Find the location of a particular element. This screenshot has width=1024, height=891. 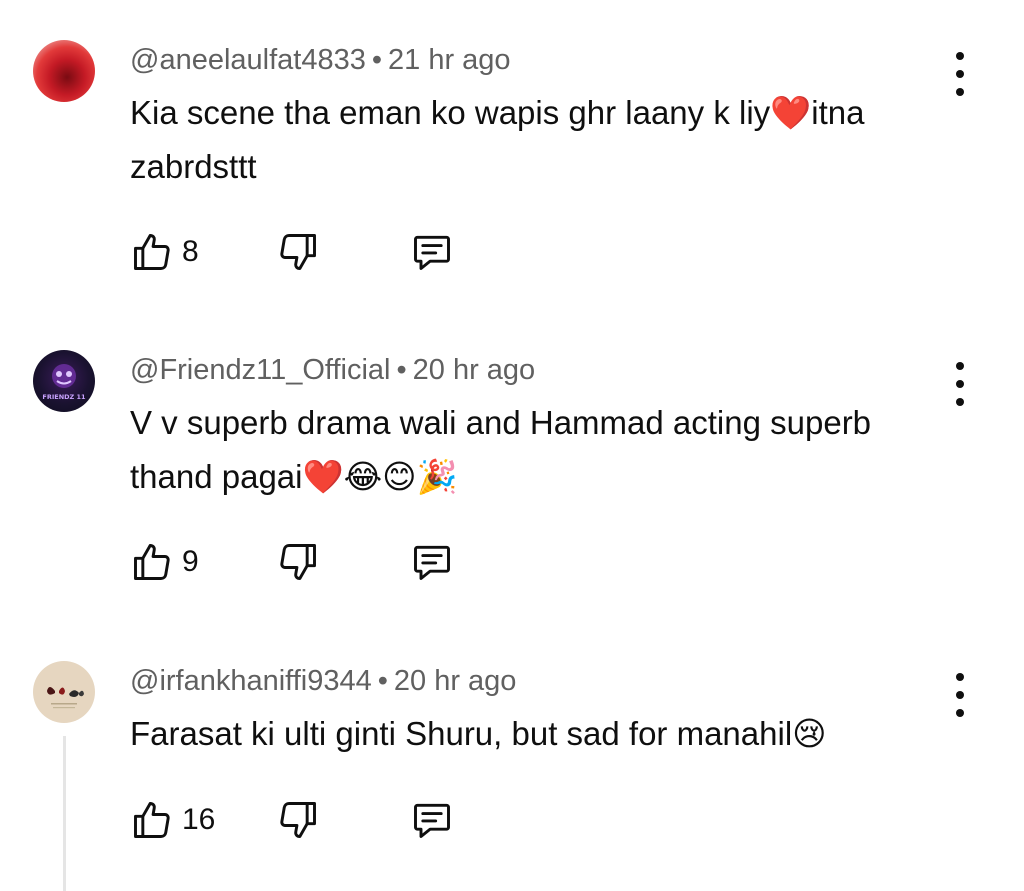

timestamp: 21 hr ago is located at coordinates (449, 60).